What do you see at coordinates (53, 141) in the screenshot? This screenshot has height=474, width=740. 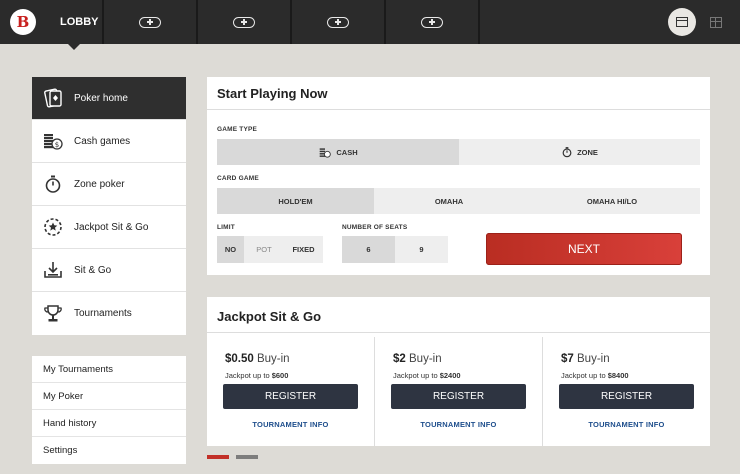 I see `chips-icon: $` at bounding box center [53, 141].